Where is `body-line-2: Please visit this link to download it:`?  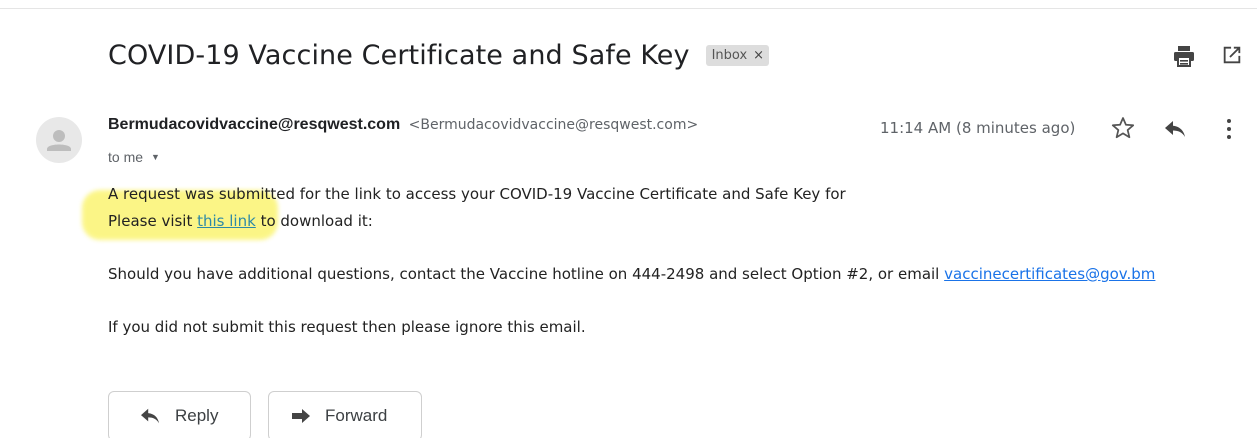
body-line-2: Please visit this link to download it: is located at coordinates (240, 221).